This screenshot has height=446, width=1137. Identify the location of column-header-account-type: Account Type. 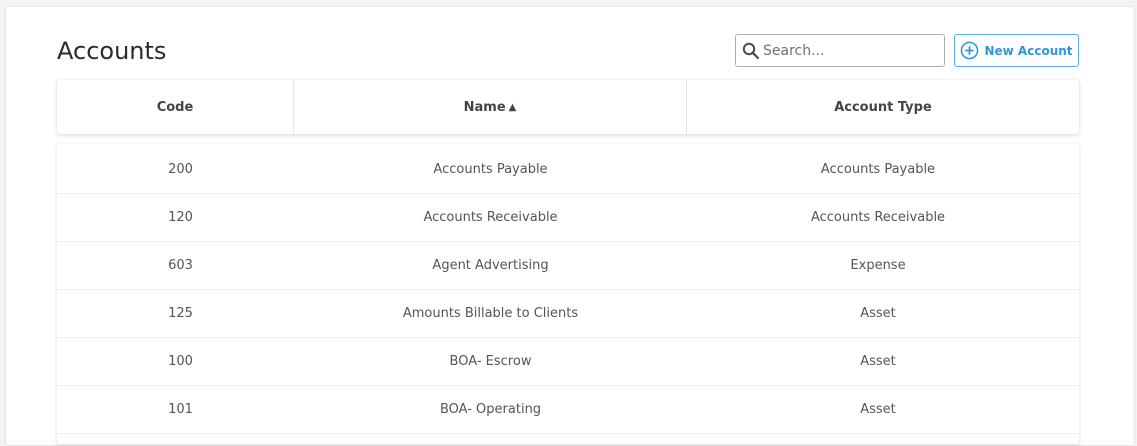
(882, 107).